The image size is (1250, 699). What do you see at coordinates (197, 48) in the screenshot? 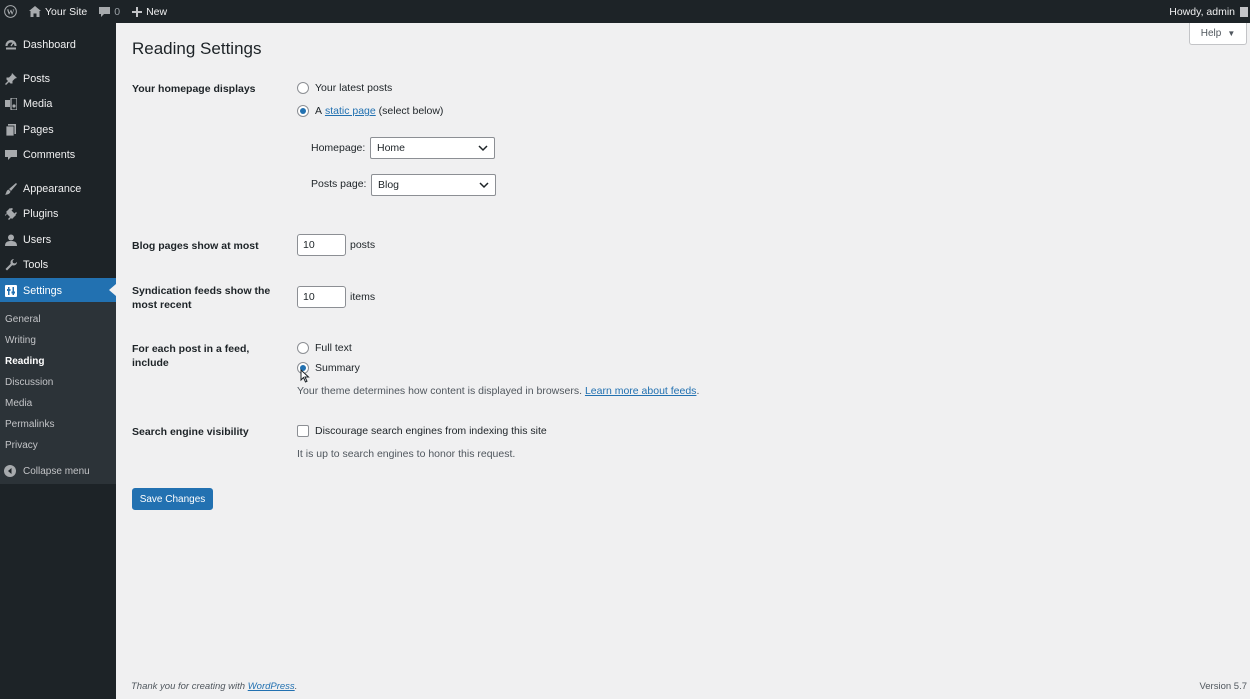
I see `page-title: Reading Settings` at bounding box center [197, 48].